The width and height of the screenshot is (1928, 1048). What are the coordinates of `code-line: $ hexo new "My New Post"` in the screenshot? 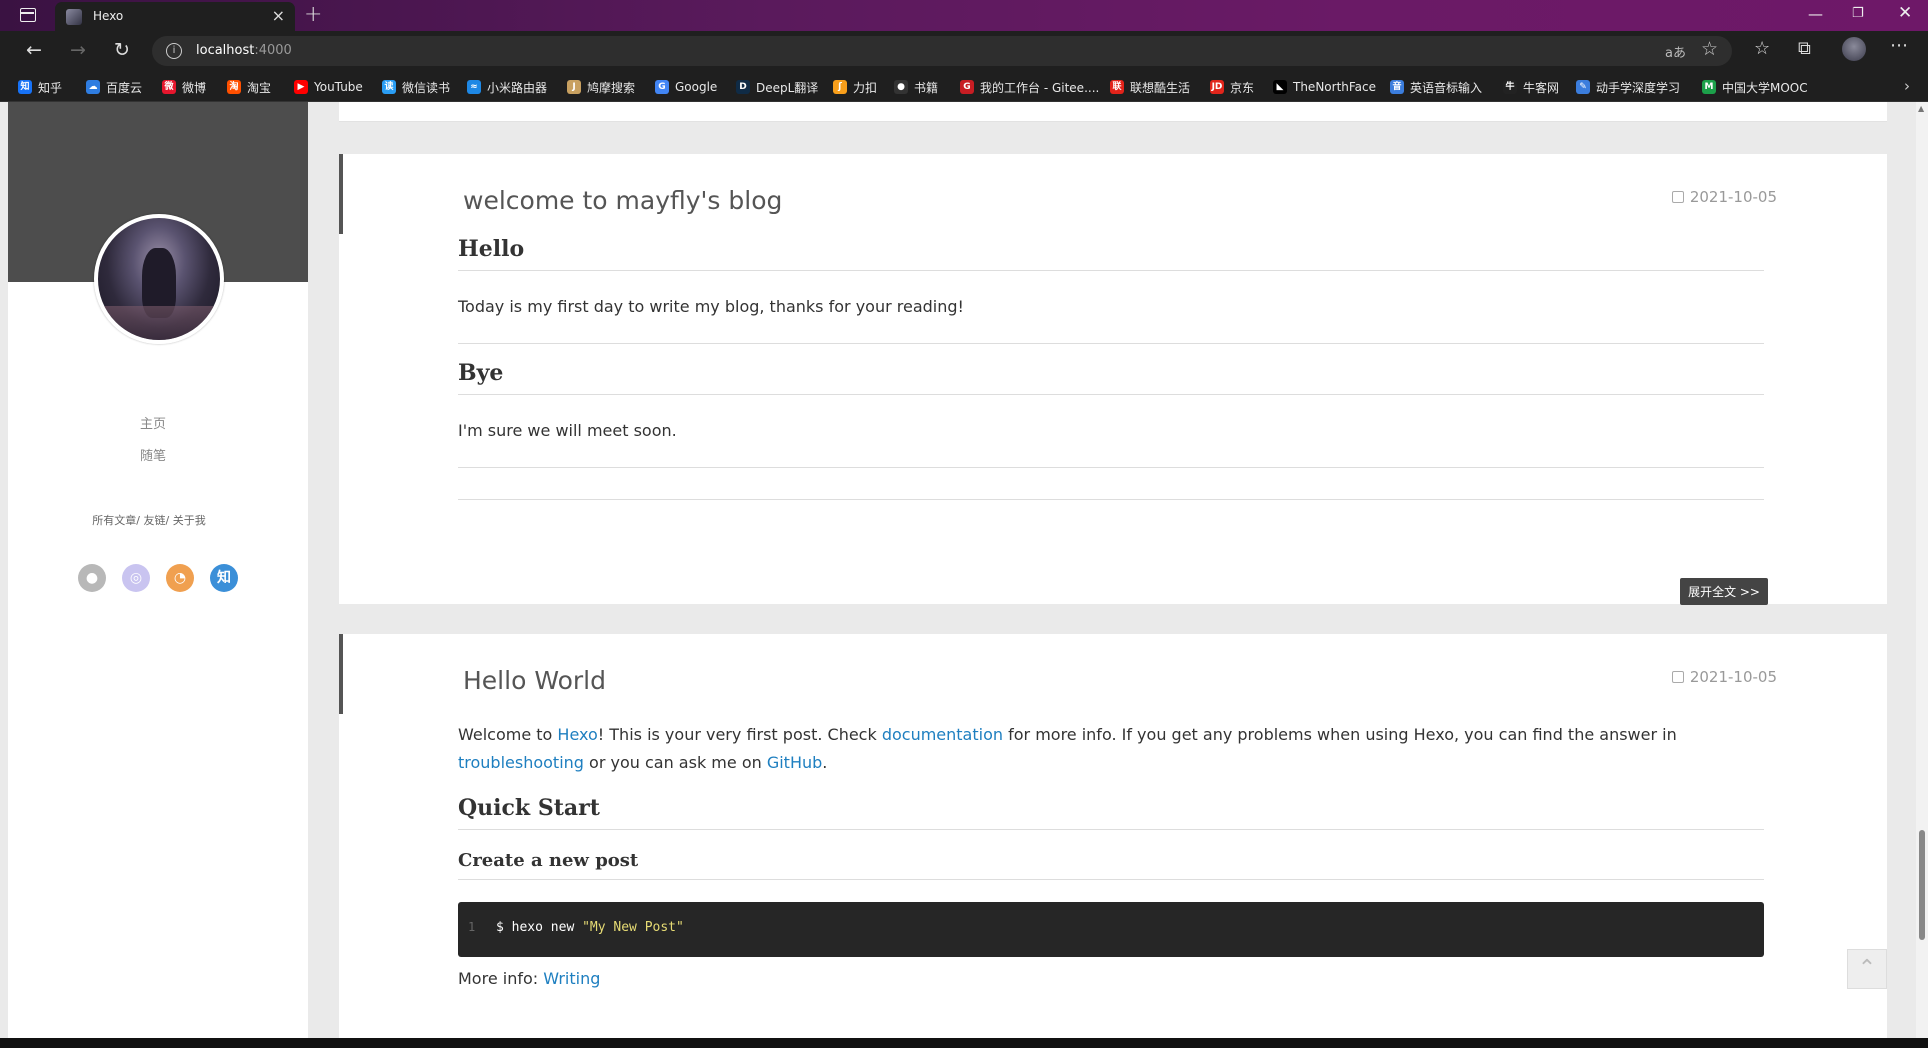 It's located at (590, 927).